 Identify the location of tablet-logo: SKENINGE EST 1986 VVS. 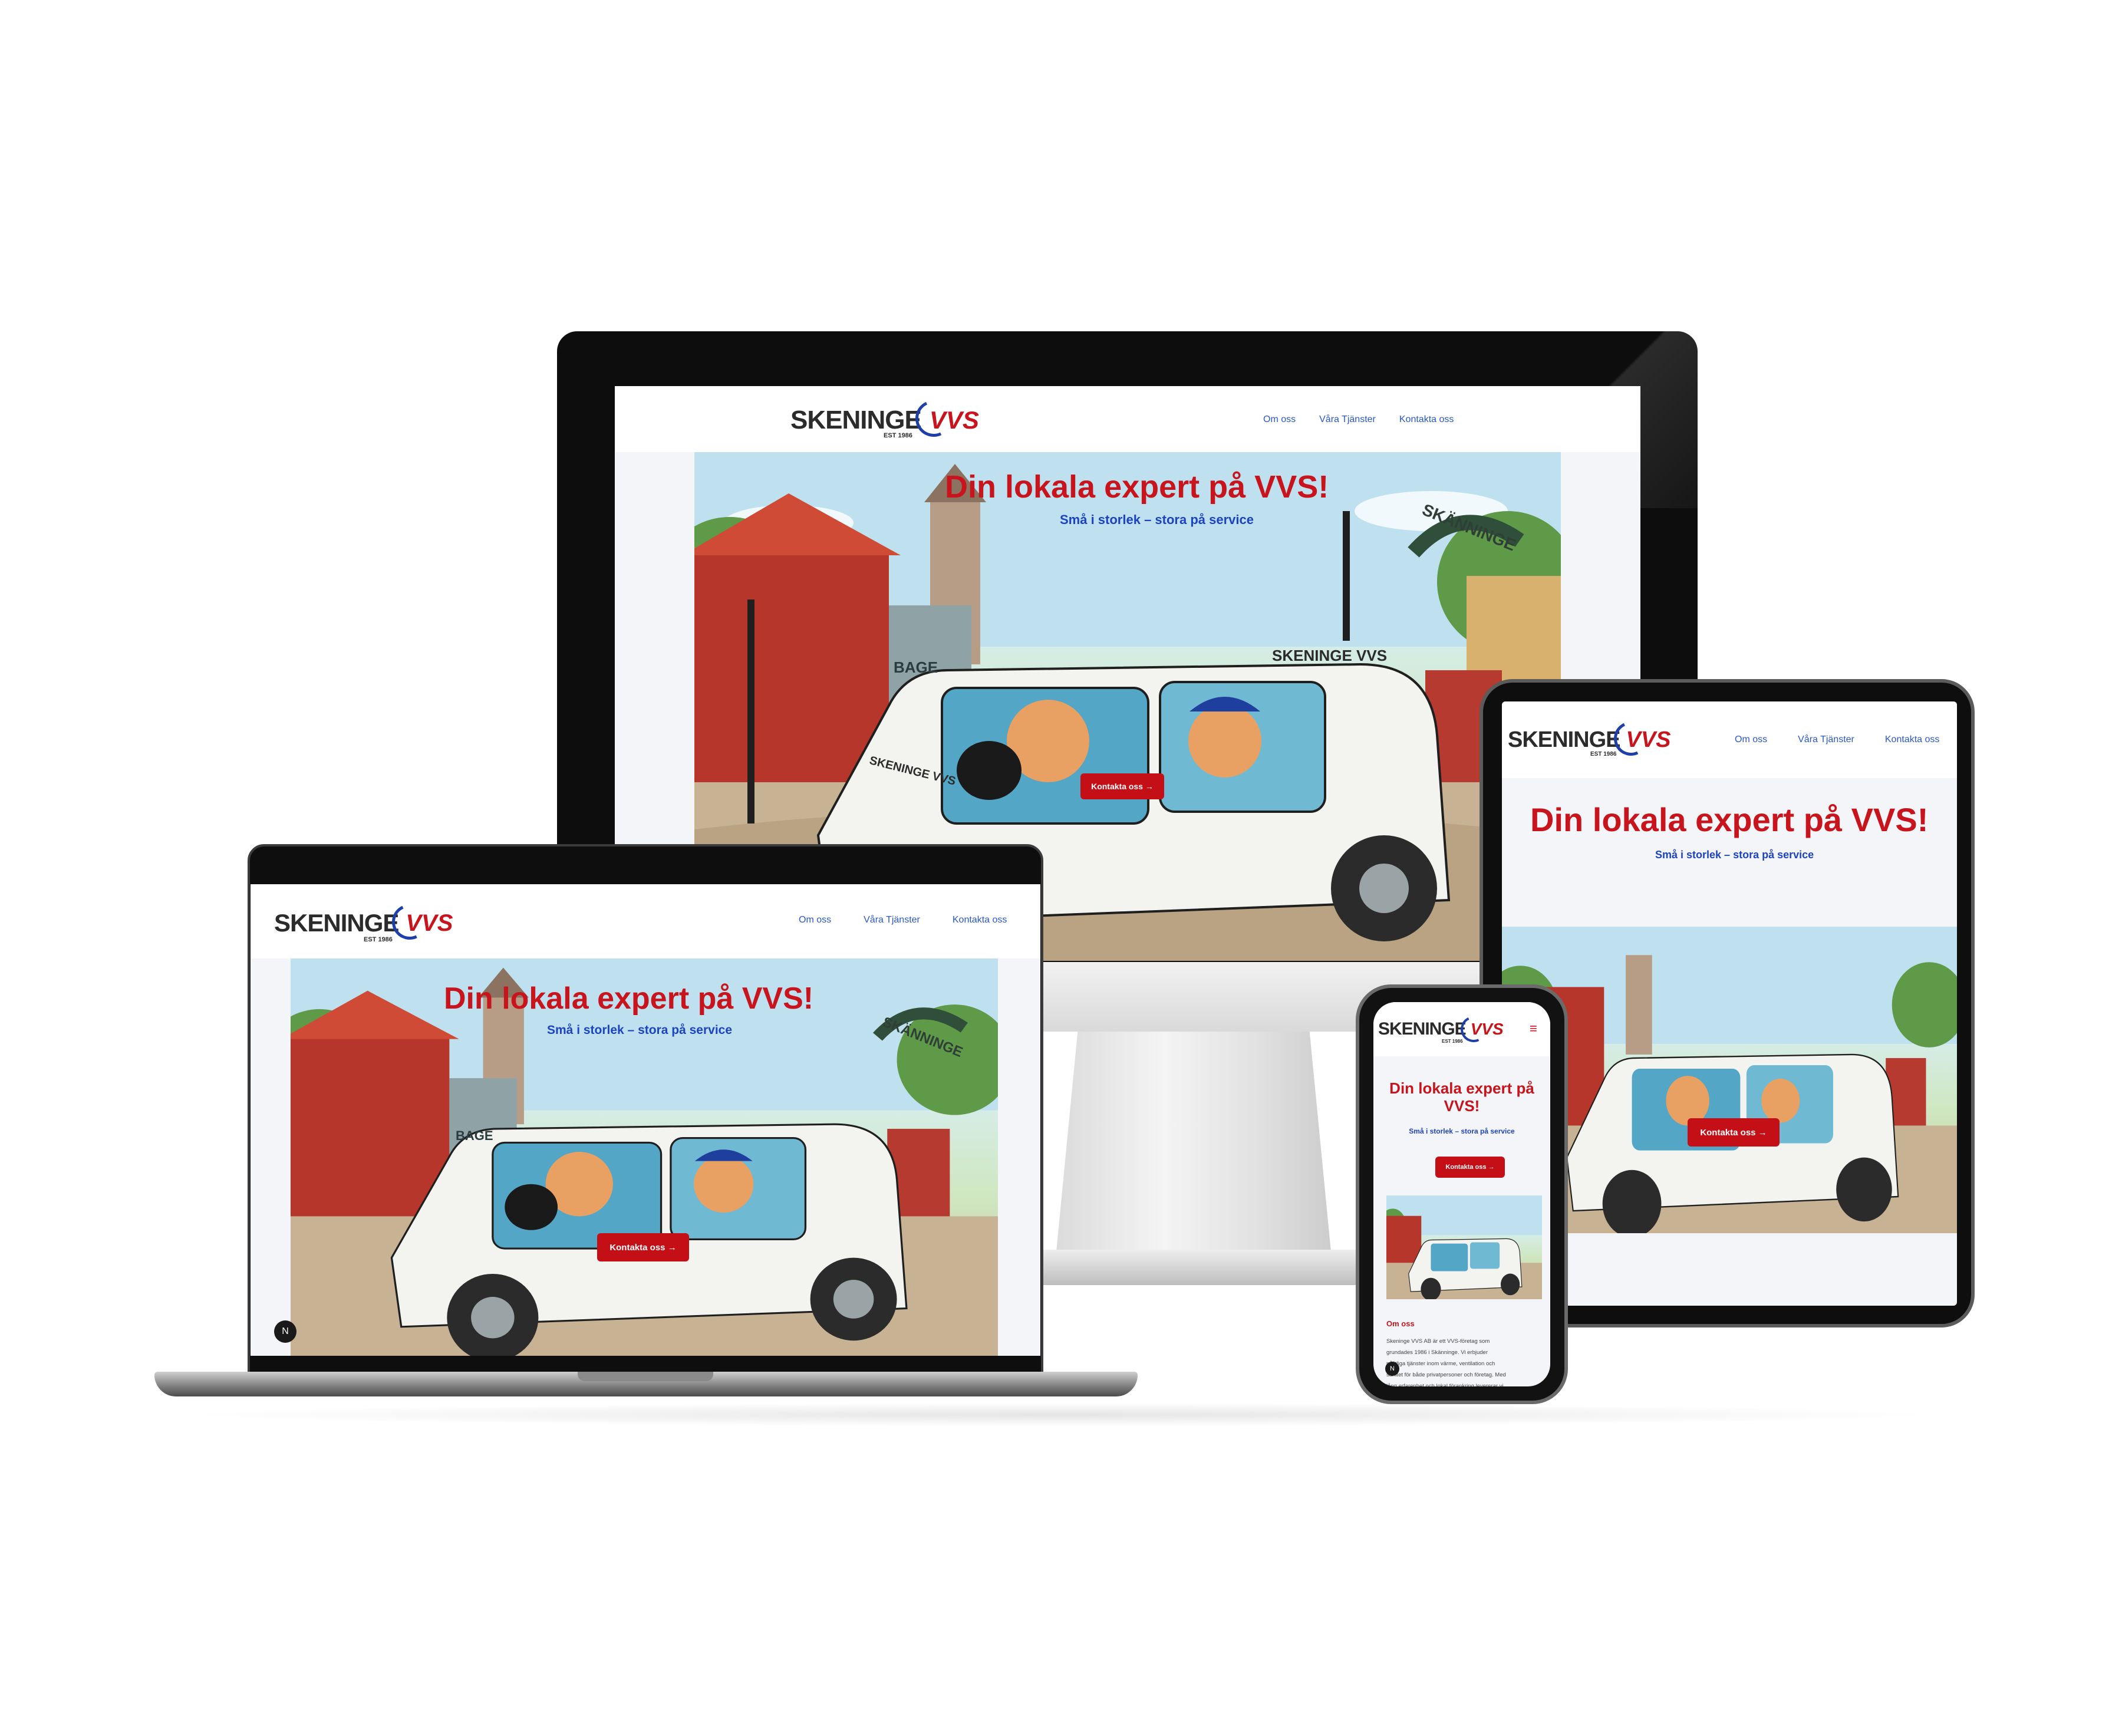
(1589, 738).